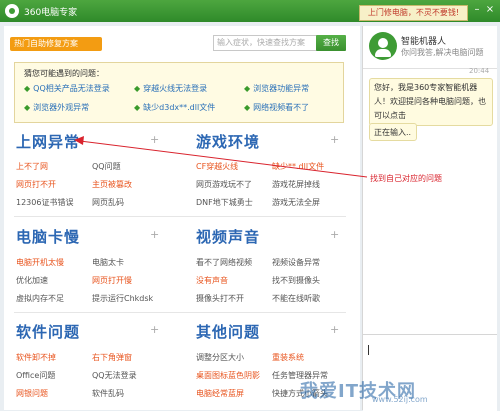 The image size is (500, 411). Describe the element at coordinates (296, 280) in the screenshot. I see `problem-link: 找不到摄像头` at that location.